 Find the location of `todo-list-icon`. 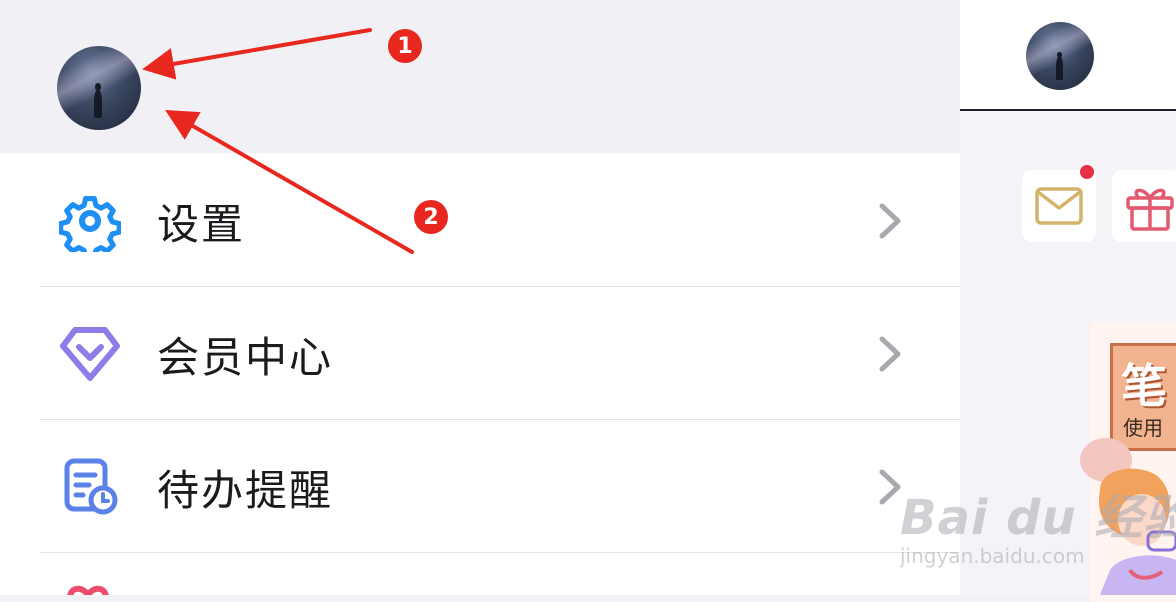

todo-list-icon is located at coordinates (90, 487).